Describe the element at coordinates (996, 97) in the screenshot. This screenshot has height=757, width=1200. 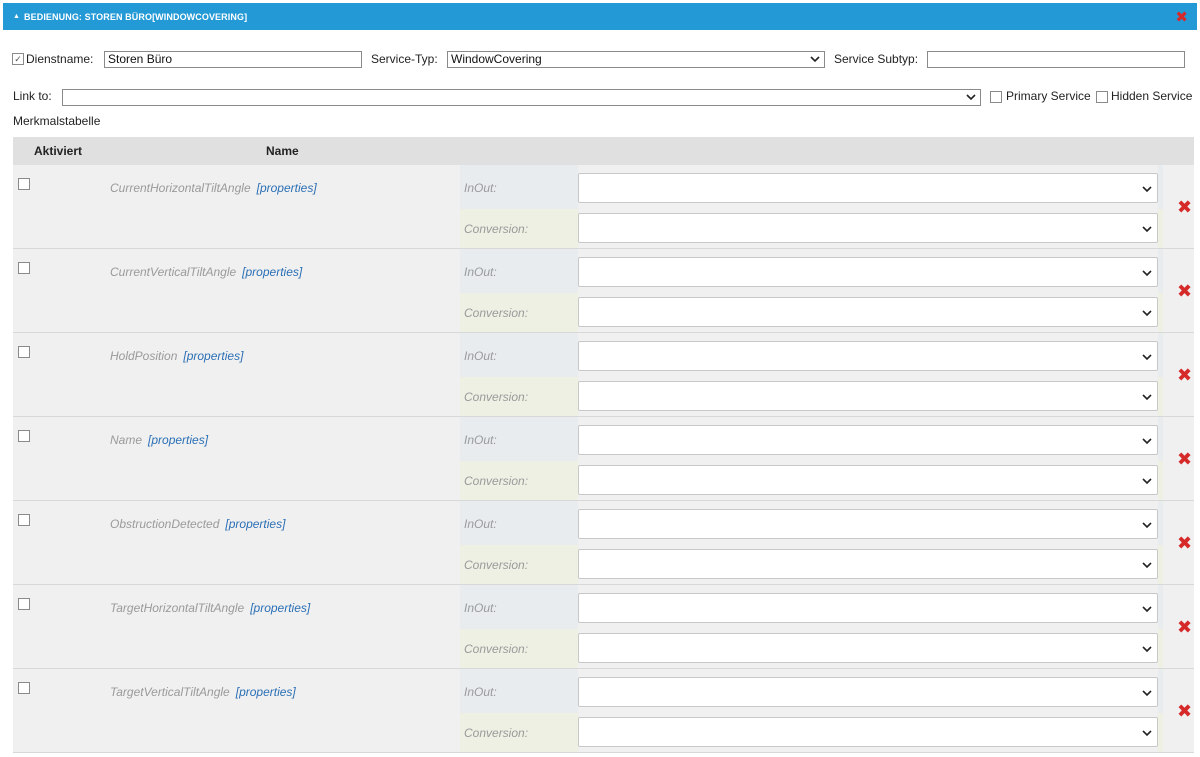
I see `primary-service-checkbox` at that location.